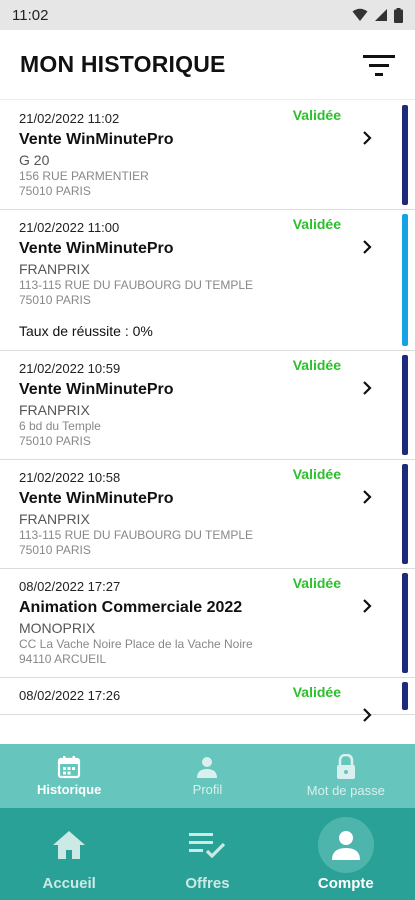 This screenshot has height=900, width=415. Describe the element at coordinates (131, 607) in the screenshot. I see `mission-name: Animation Commerciale 2022` at that location.